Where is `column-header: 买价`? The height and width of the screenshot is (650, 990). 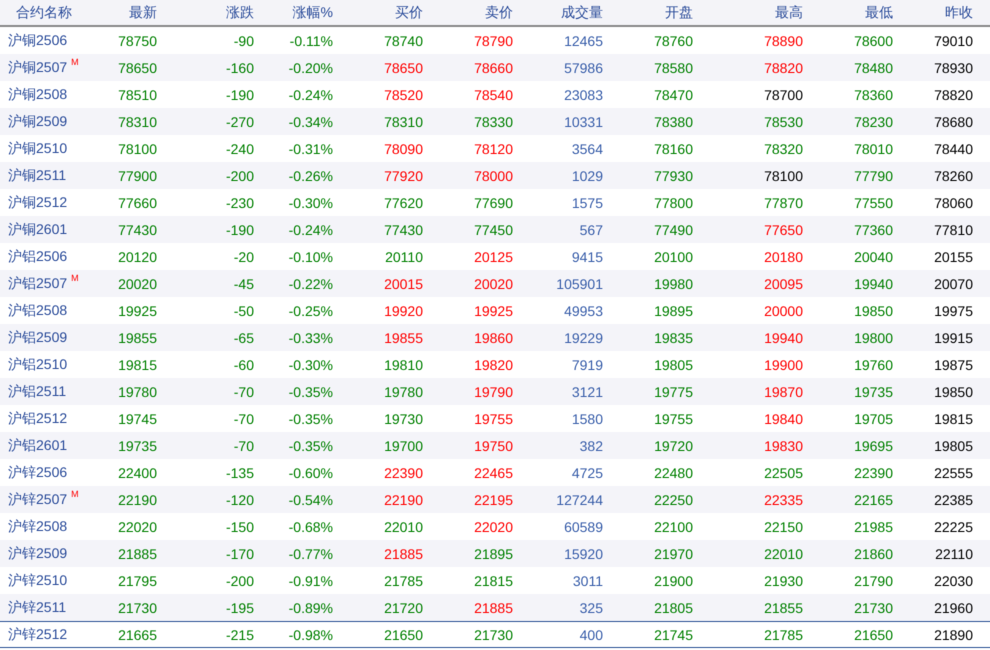 column-header: 买价 is located at coordinates (409, 13).